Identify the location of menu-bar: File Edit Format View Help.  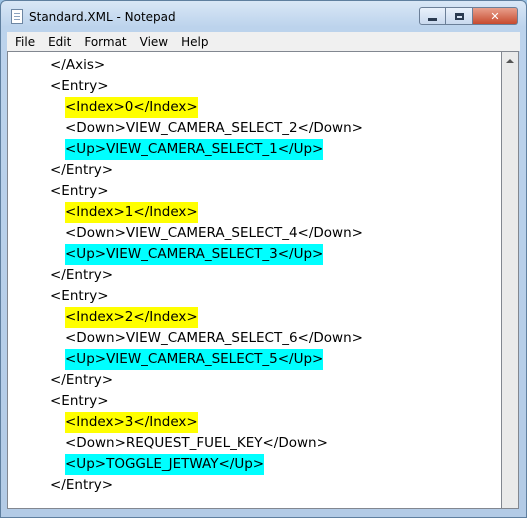
(263, 41).